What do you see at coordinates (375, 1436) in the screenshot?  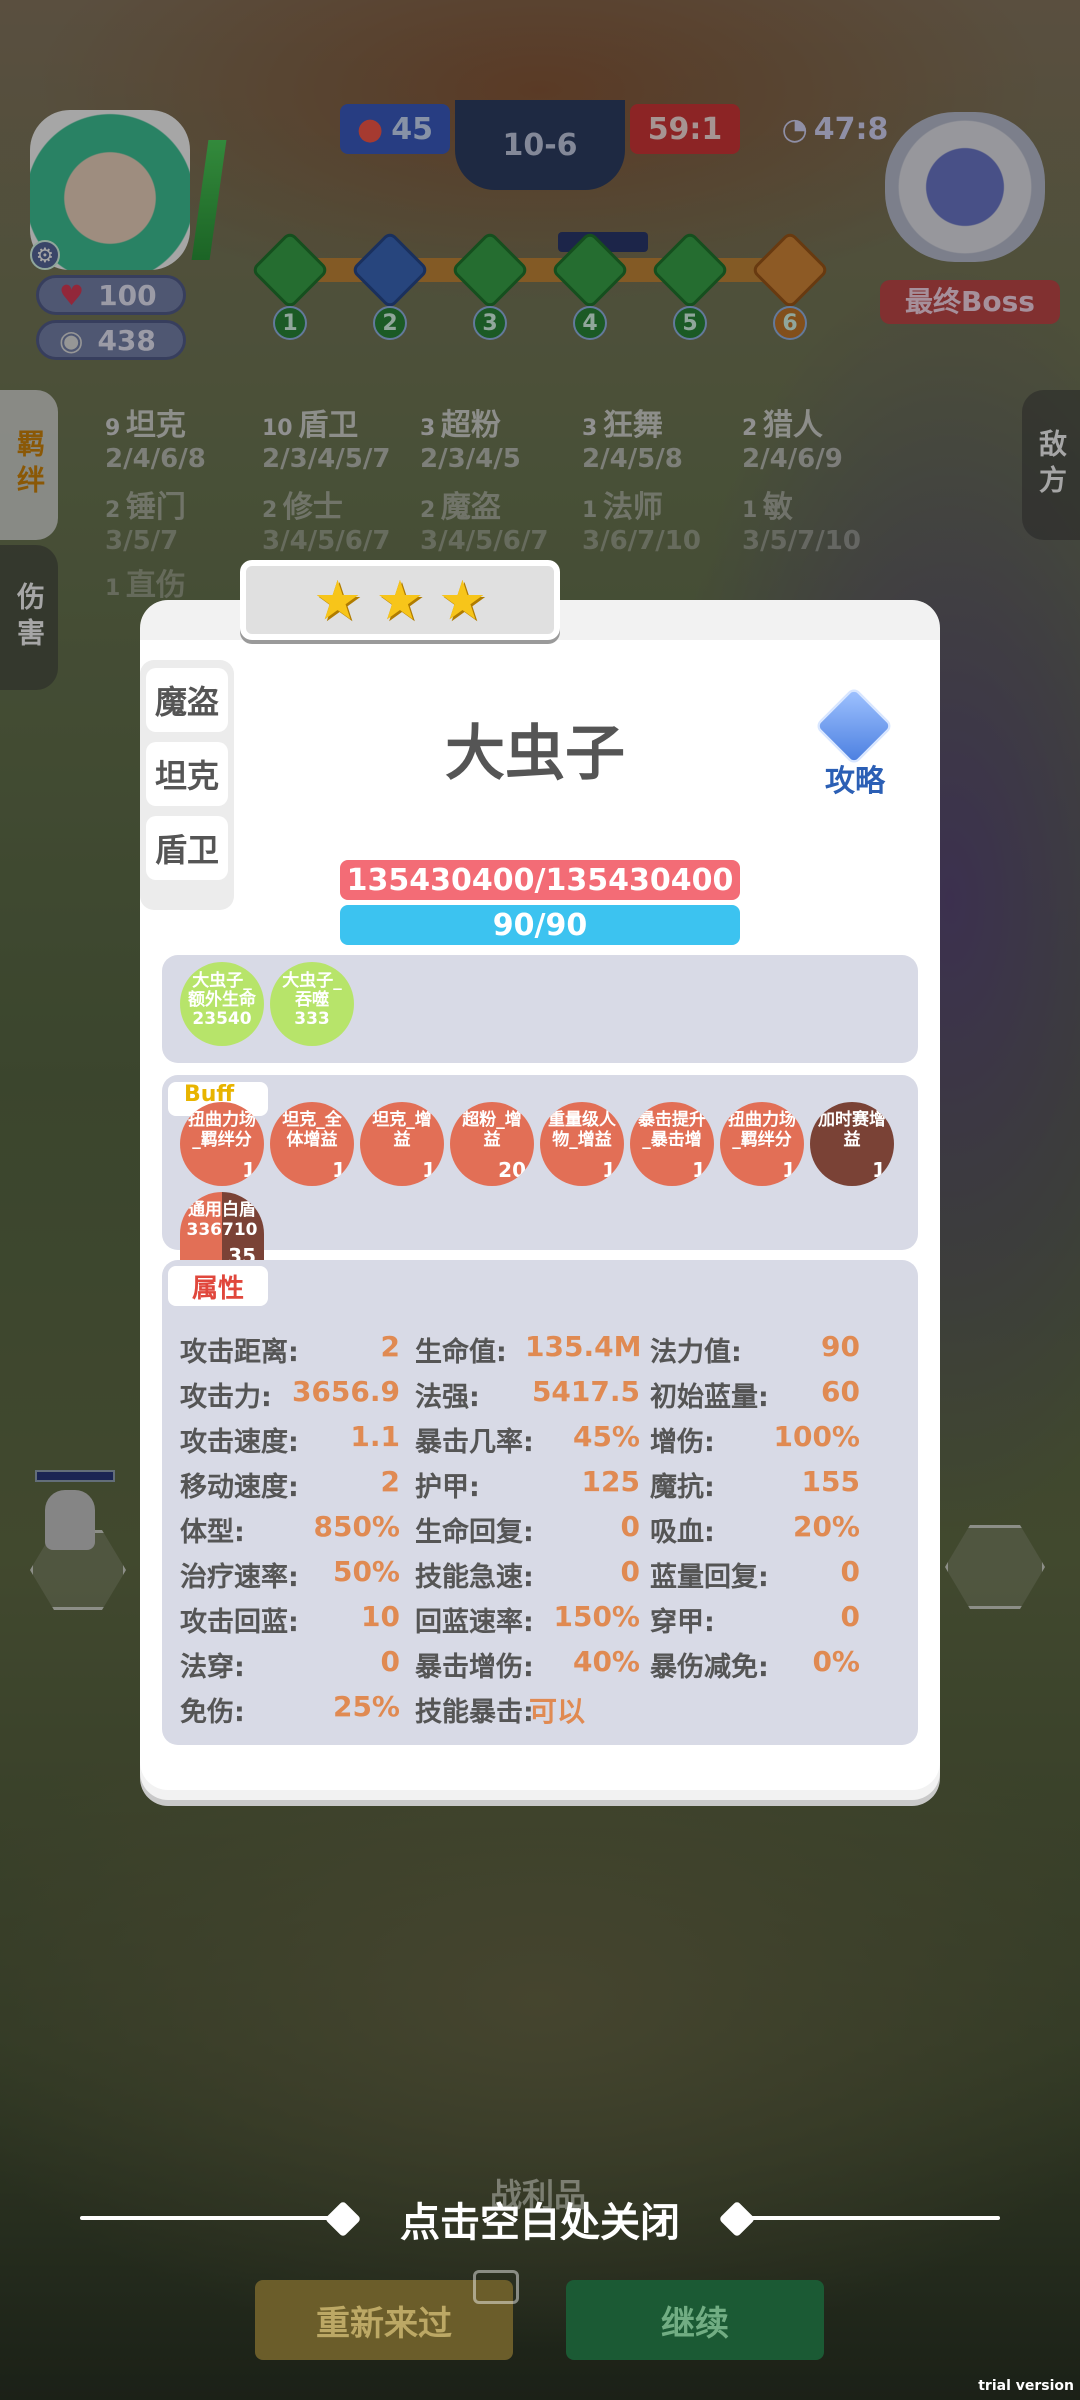 I see `attr-value: 1.1` at bounding box center [375, 1436].